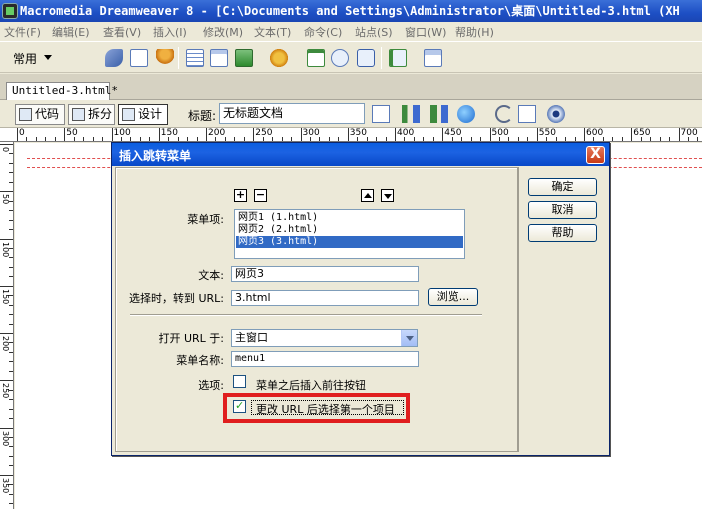 The height and width of the screenshot is (509, 702). I want to click on ruler-label: 350, so click(5, 485).